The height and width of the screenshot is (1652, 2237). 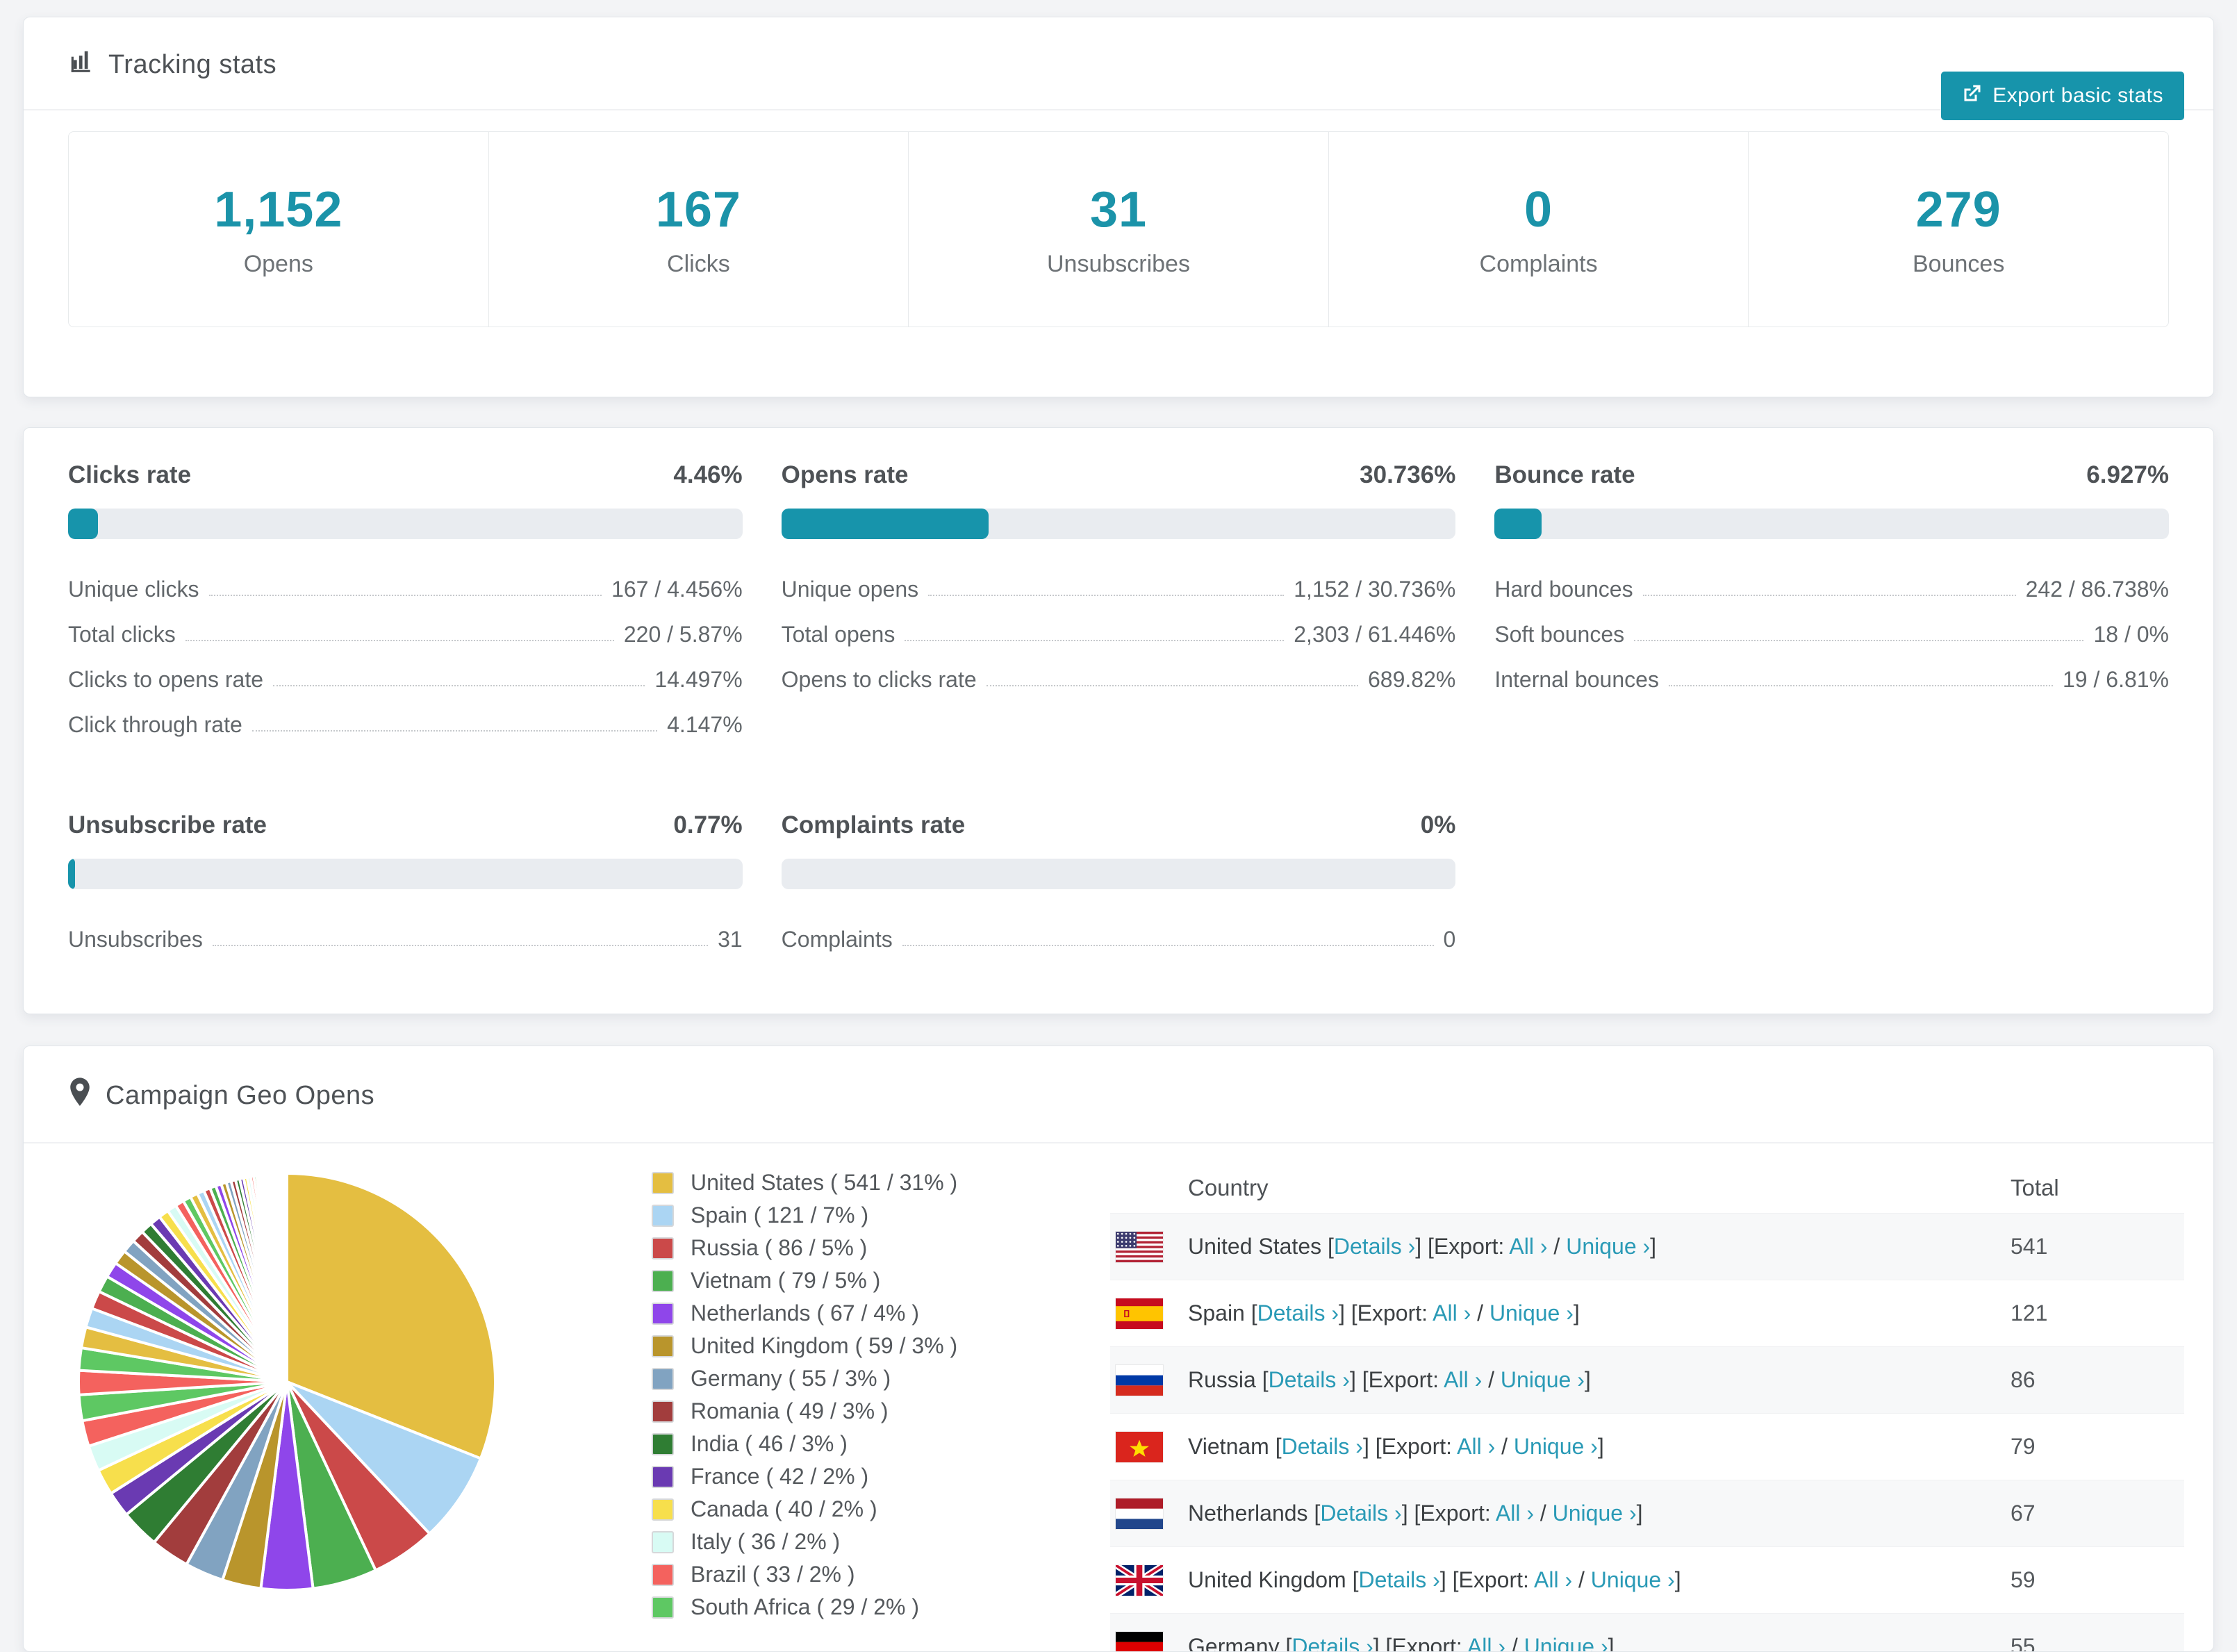 What do you see at coordinates (406, 475) in the screenshot?
I see `rate-head: Clicks rate4.46%` at bounding box center [406, 475].